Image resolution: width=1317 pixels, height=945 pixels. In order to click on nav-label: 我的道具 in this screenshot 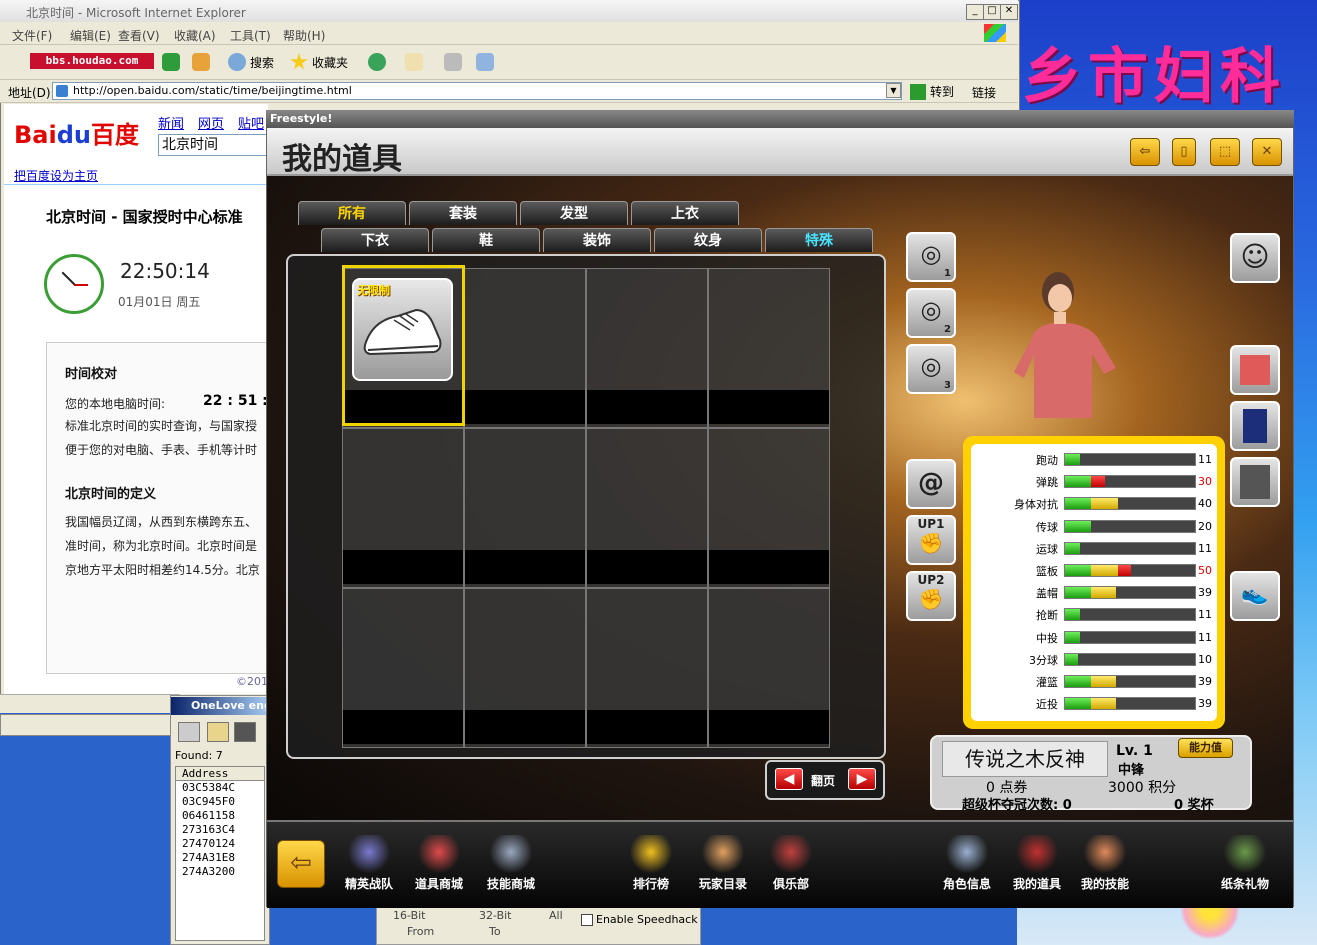, I will do `click(1036, 884)`.